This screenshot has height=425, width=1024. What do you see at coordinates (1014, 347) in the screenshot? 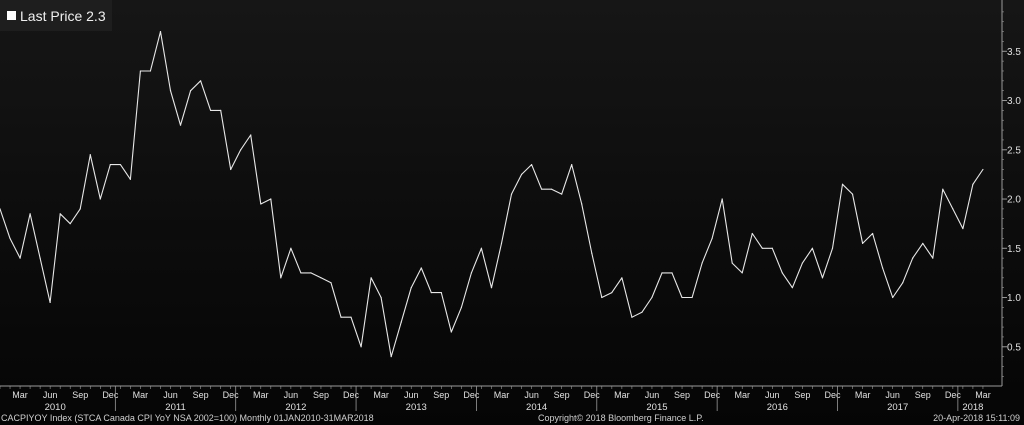
I see `y-tick-label: 0.5` at bounding box center [1014, 347].